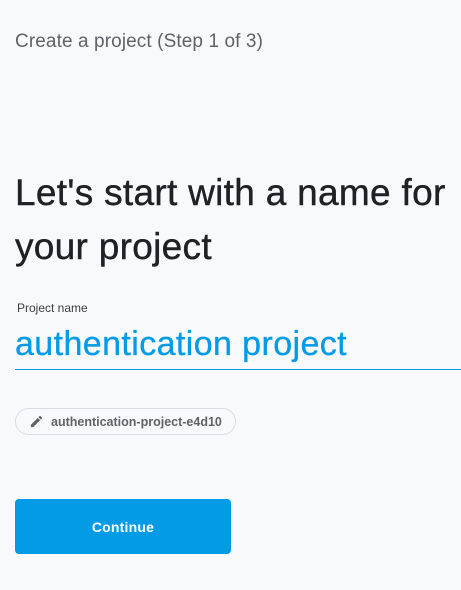 This screenshot has height=590, width=461. What do you see at coordinates (52, 308) in the screenshot?
I see `project-name-label: Project name` at bounding box center [52, 308].